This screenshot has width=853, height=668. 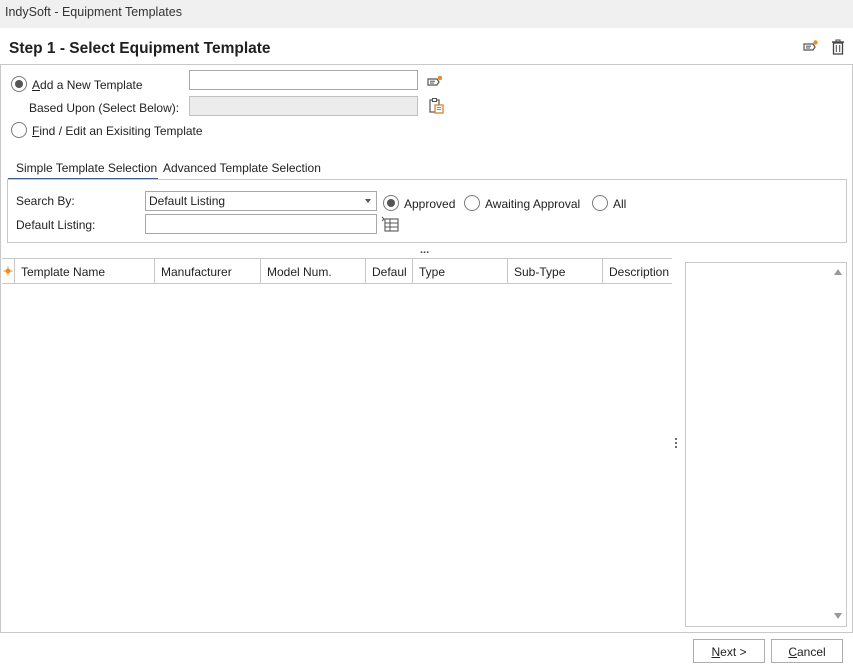 I want to click on row-indicator-header, so click(x=8, y=271).